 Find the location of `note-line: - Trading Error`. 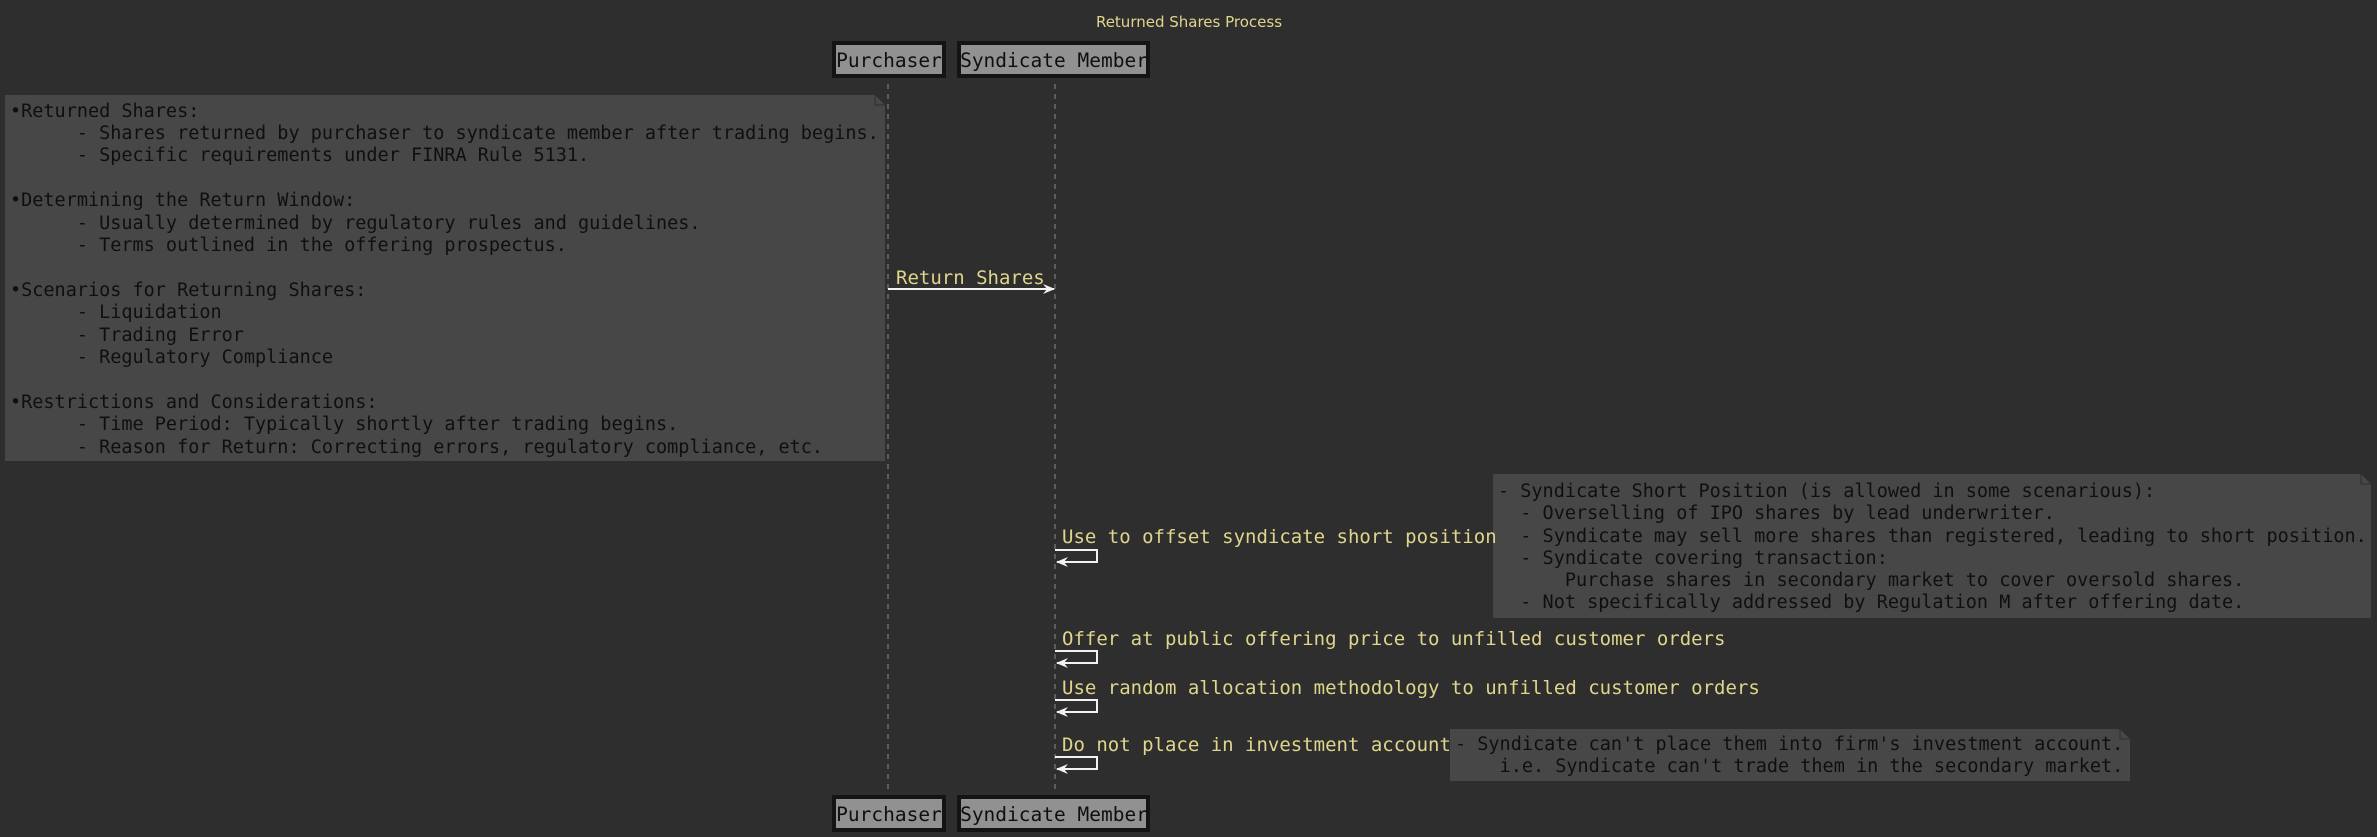

note-line: - Trading Error is located at coordinates (127, 335).